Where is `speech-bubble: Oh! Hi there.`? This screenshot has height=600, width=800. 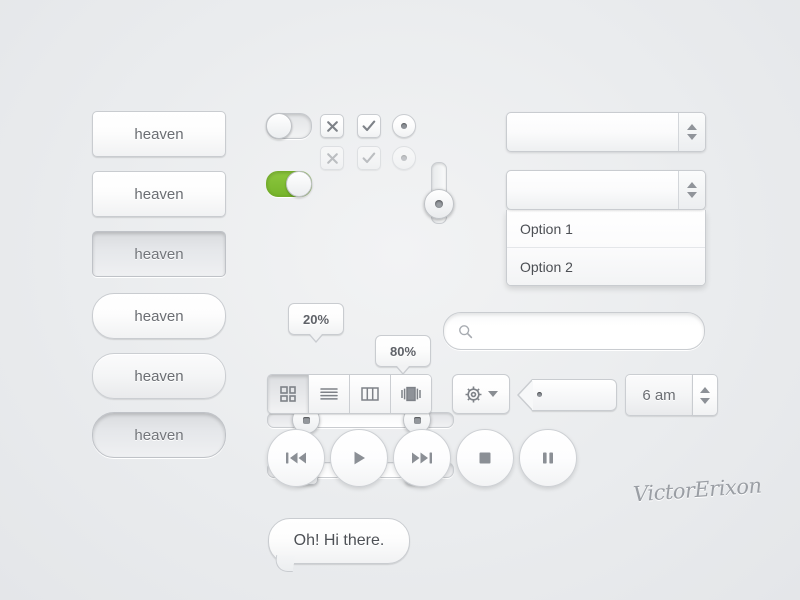 speech-bubble: Oh! Hi there. is located at coordinates (339, 545).